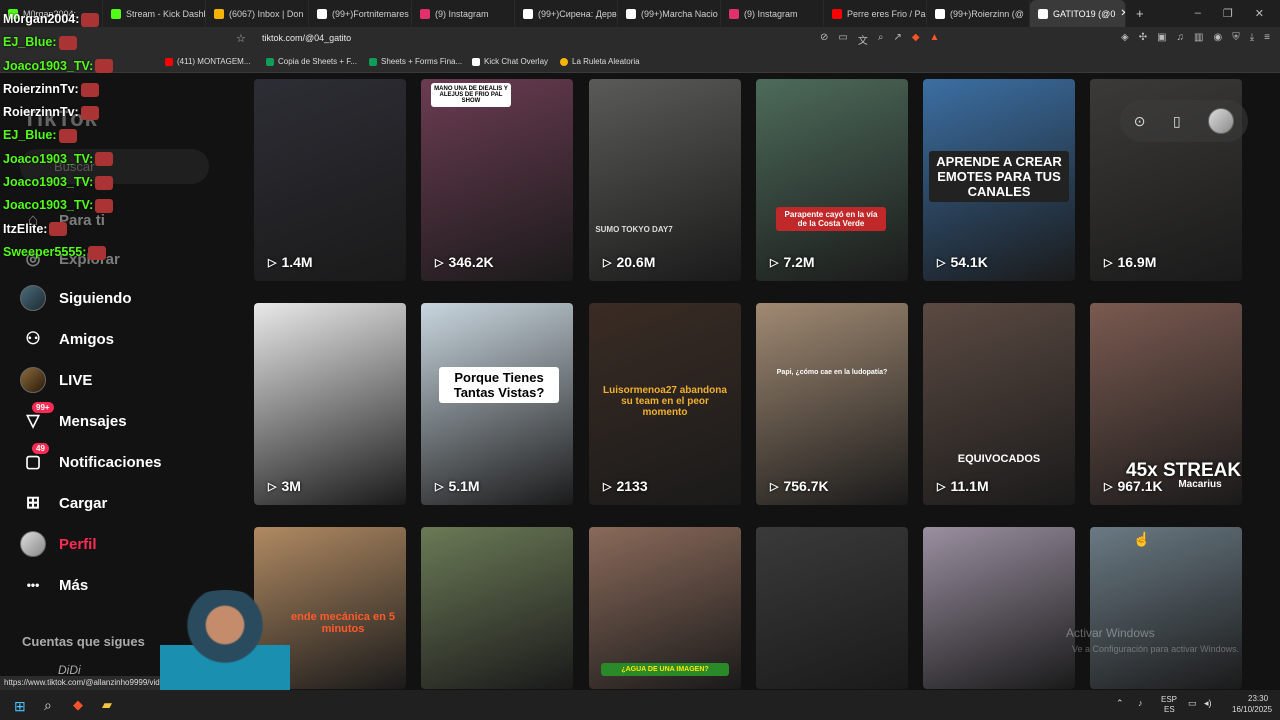  Describe the element at coordinates (1237, 13) in the screenshot. I see `window-controls: – ❐ ✕` at that location.